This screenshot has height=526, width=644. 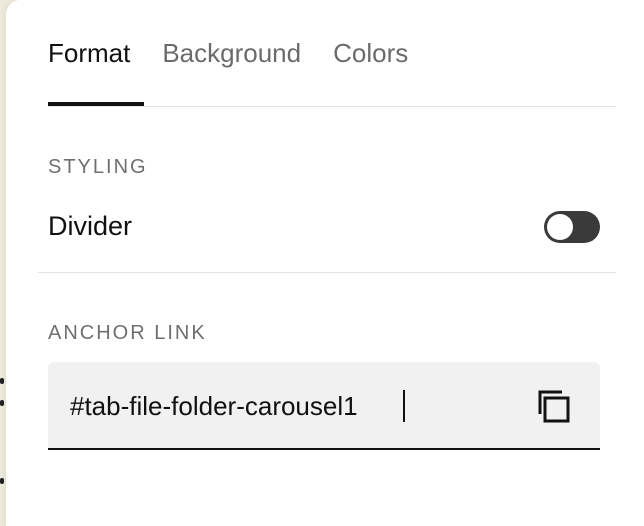 What do you see at coordinates (98, 167) in the screenshot?
I see `styling-heading: STYLING` at bounding box center [98, 167].